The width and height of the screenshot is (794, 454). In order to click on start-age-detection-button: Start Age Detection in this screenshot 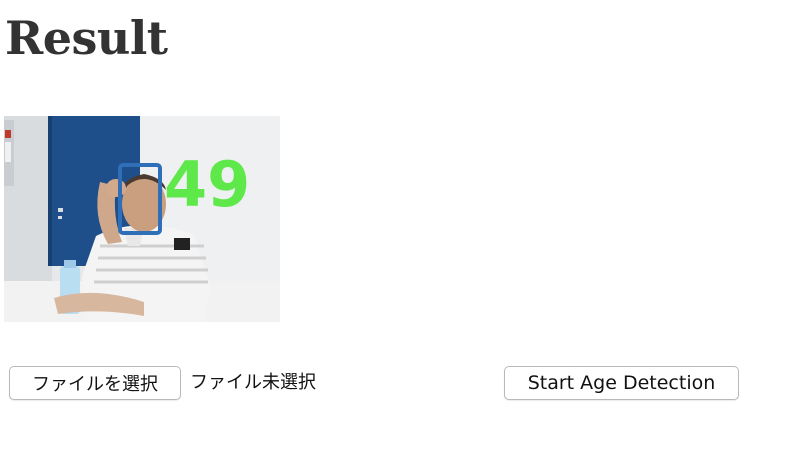, I will do `click(621, 383)`.